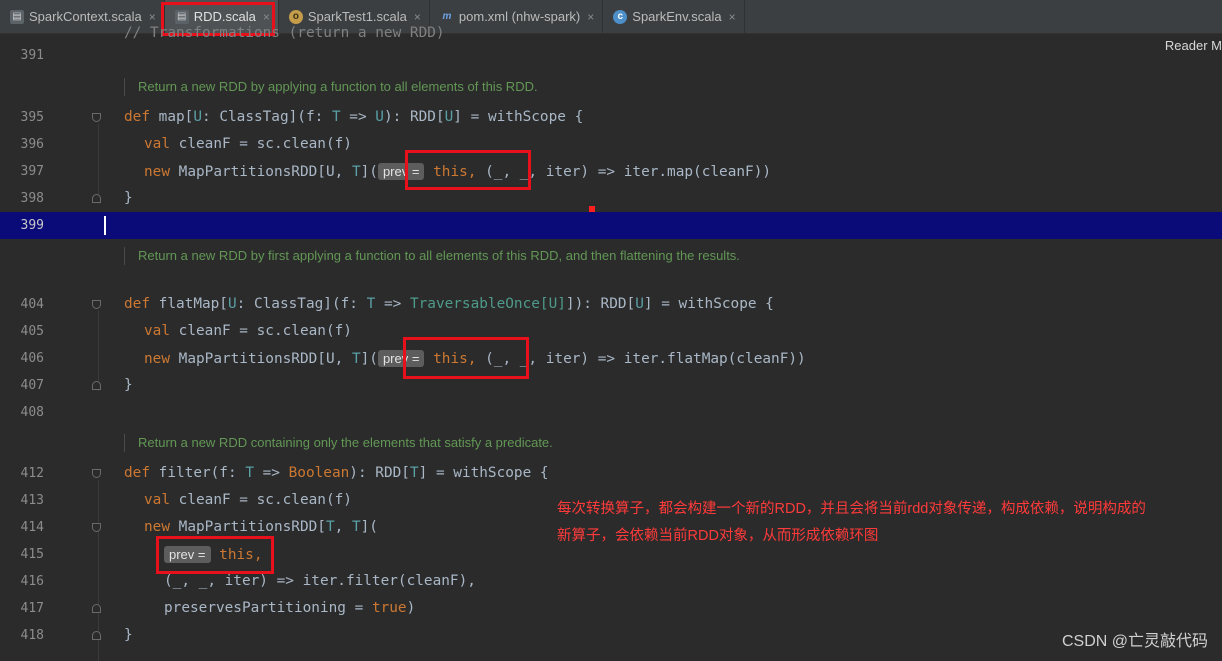  I want to click on text-caret, so click(105, 225).